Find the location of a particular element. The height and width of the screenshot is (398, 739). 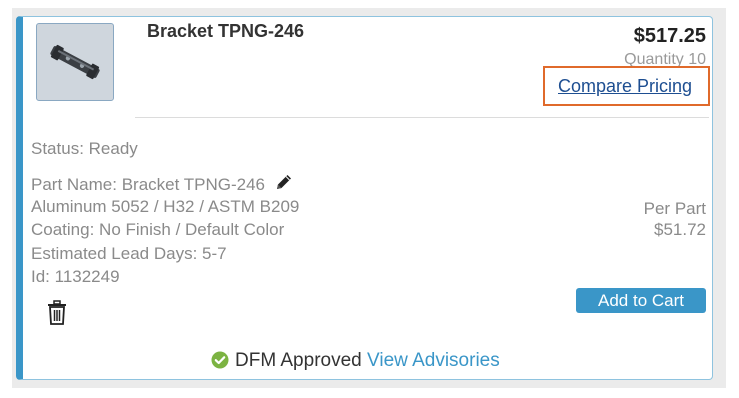

compare-pricing-highlight: Compare Pricing is located at coordinates (626, 86).